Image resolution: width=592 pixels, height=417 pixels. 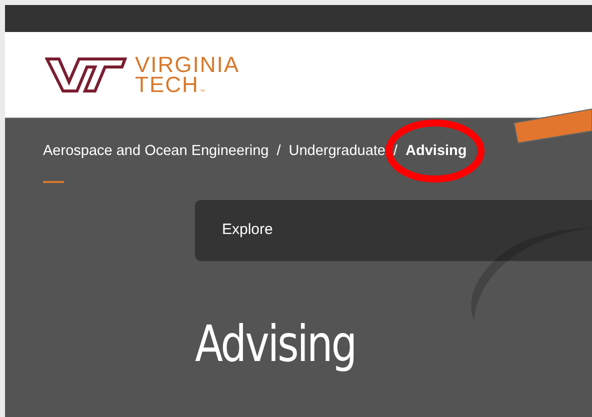 What do you see at coordinates (337, 152) in the screenshot?
I see `breadcrumb-link: Undergraduate` at bounding box center [337, 152].